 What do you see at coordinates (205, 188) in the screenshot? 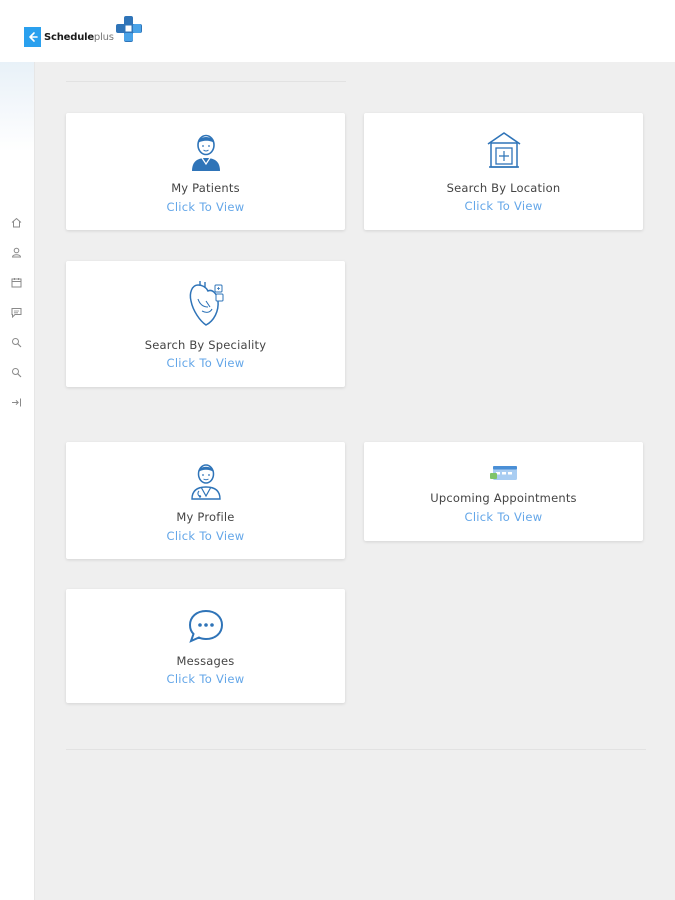
I see `card-title: My Patients` at bounding box center [205, 188].